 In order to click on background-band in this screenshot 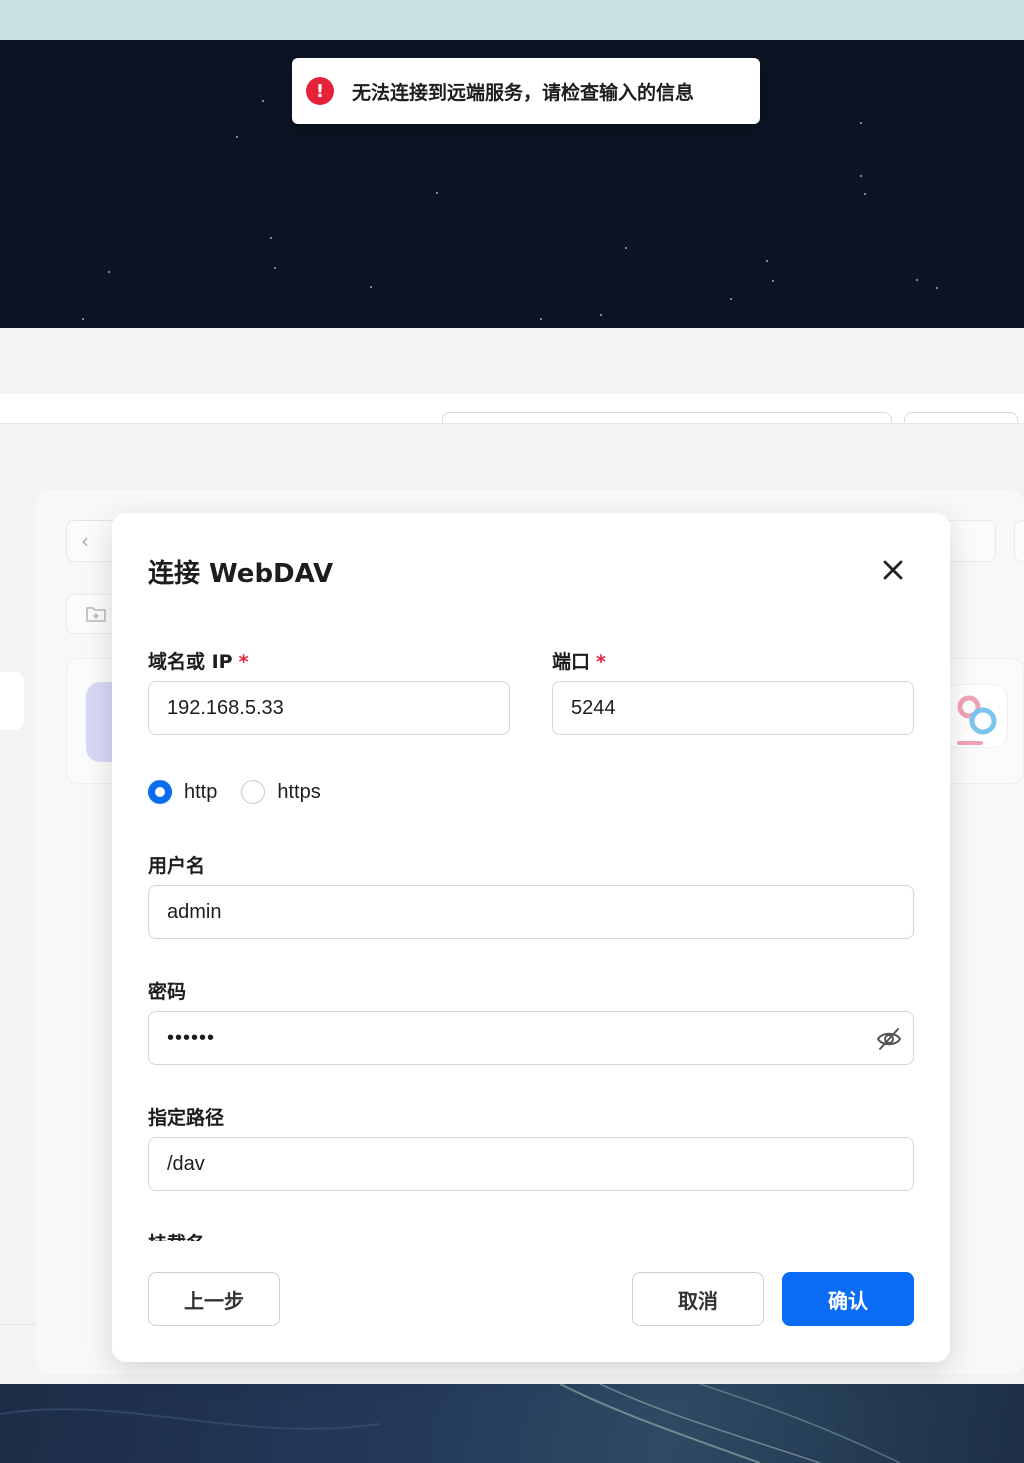, I will do `click(512, 361)`.